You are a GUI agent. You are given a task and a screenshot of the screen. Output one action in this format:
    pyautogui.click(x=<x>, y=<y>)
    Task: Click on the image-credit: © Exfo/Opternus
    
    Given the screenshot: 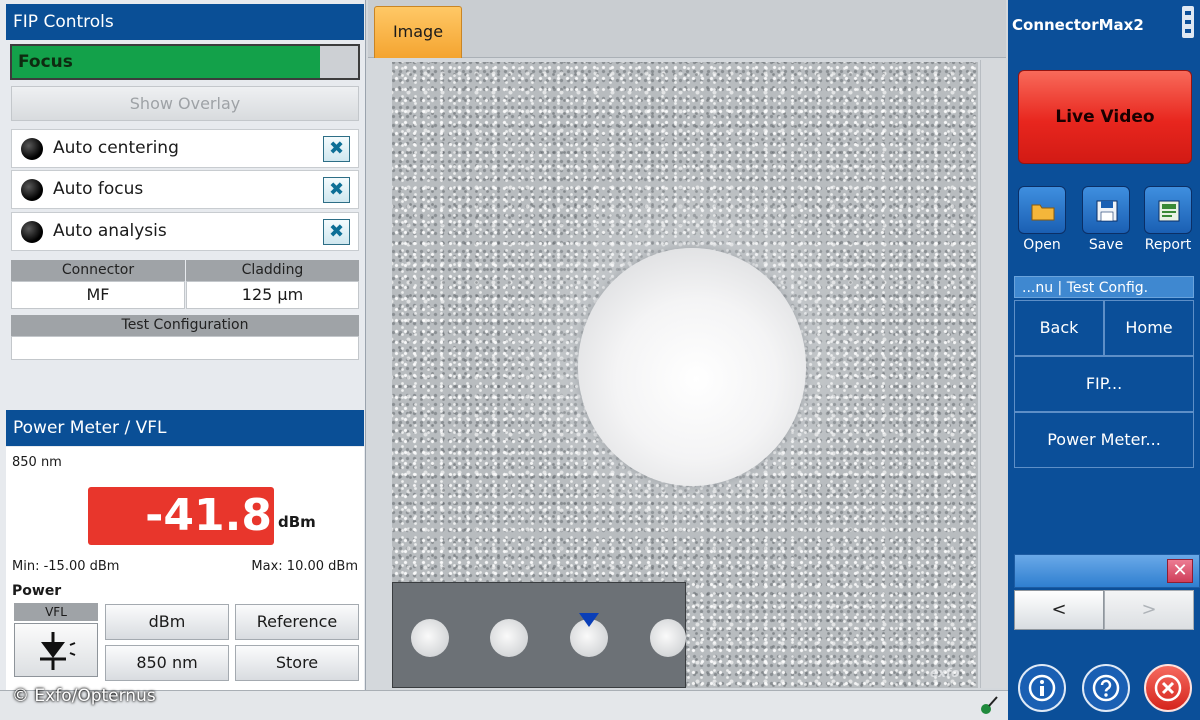 What is the action you would take?
    pyautogui.click(x=84, y=696)
    